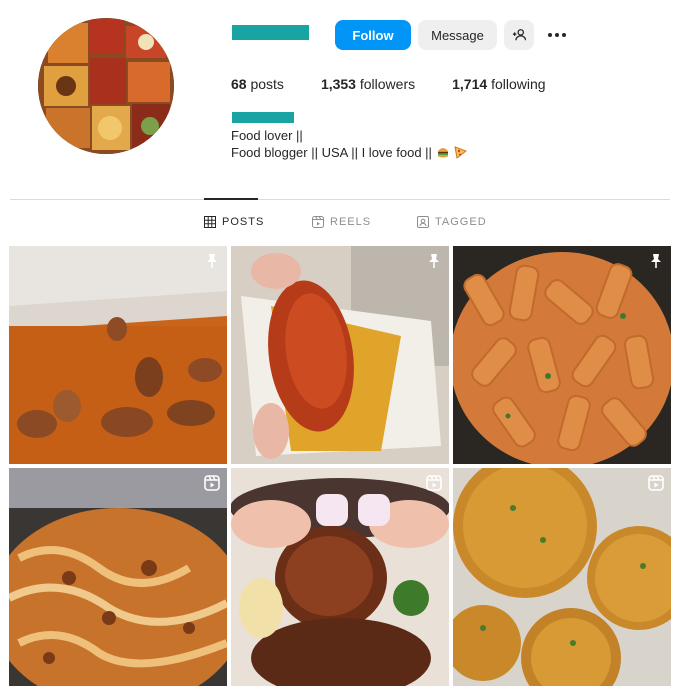 The width and height of the screenshot is (680, 686). What do you see at coordinates (351, 222) in the screenshot?
I see `tab-reels-label: REELS` at bounding box center [351, 222].